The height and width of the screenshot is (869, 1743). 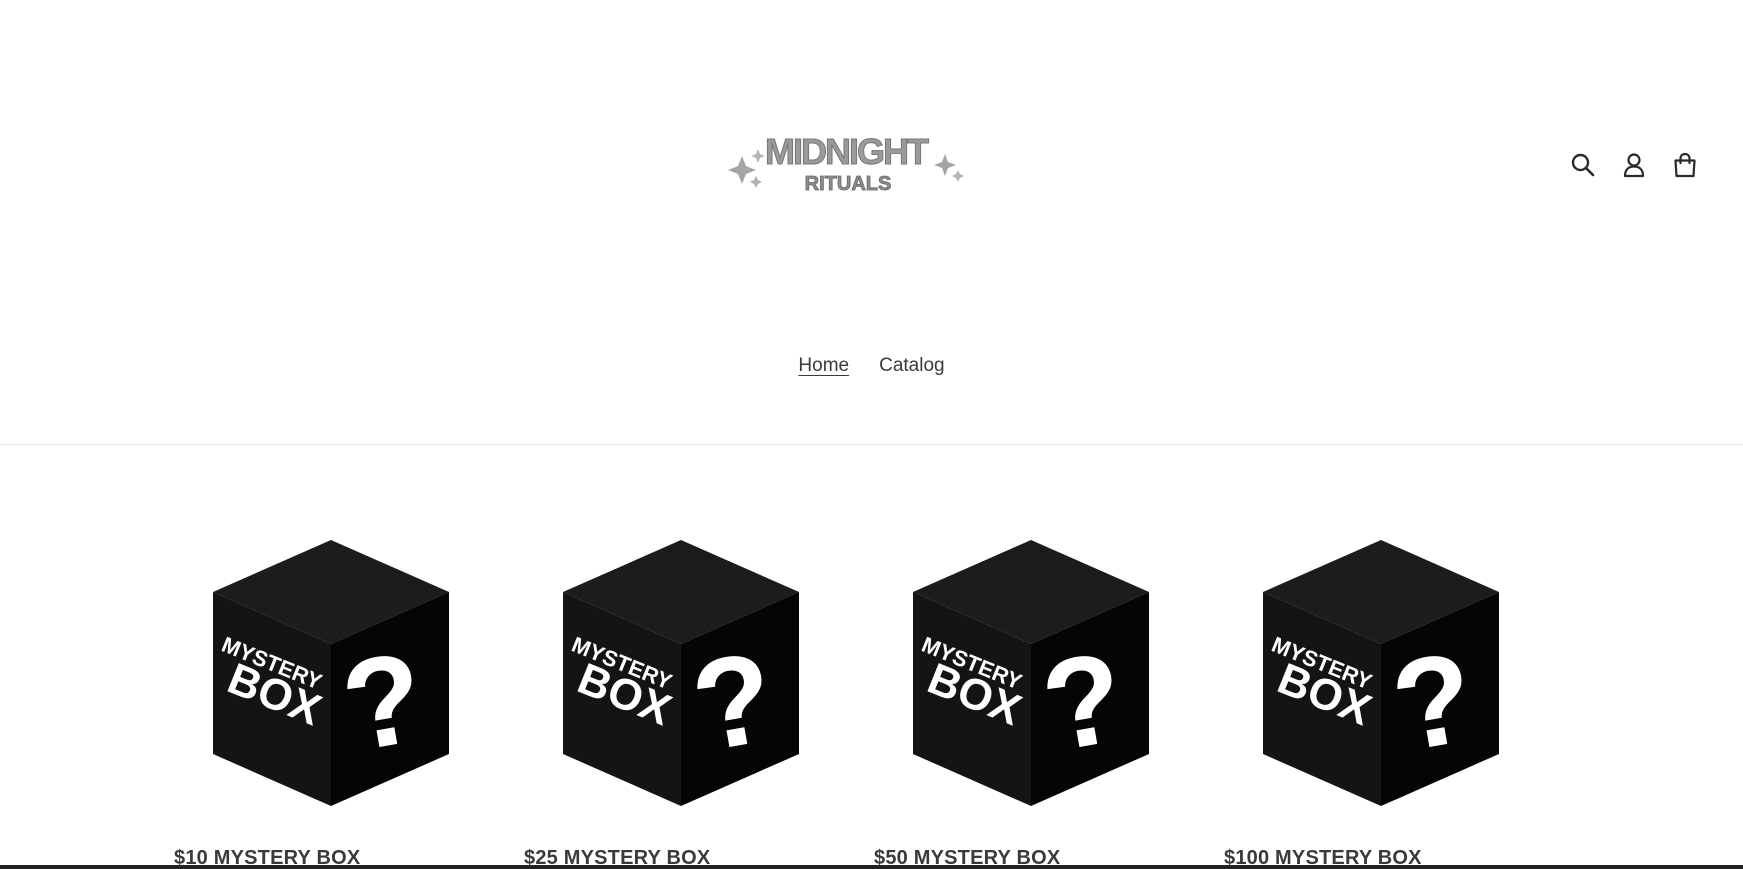 I want to click on header-divider, so click(x=871, y=444).